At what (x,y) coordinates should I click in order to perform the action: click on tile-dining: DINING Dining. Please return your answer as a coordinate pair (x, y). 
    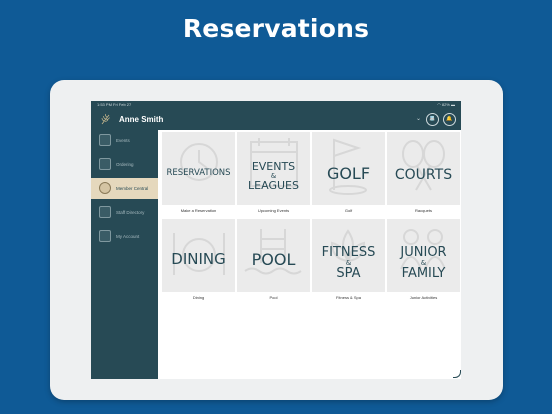
    Looking at the image, I should click on (198, 261).